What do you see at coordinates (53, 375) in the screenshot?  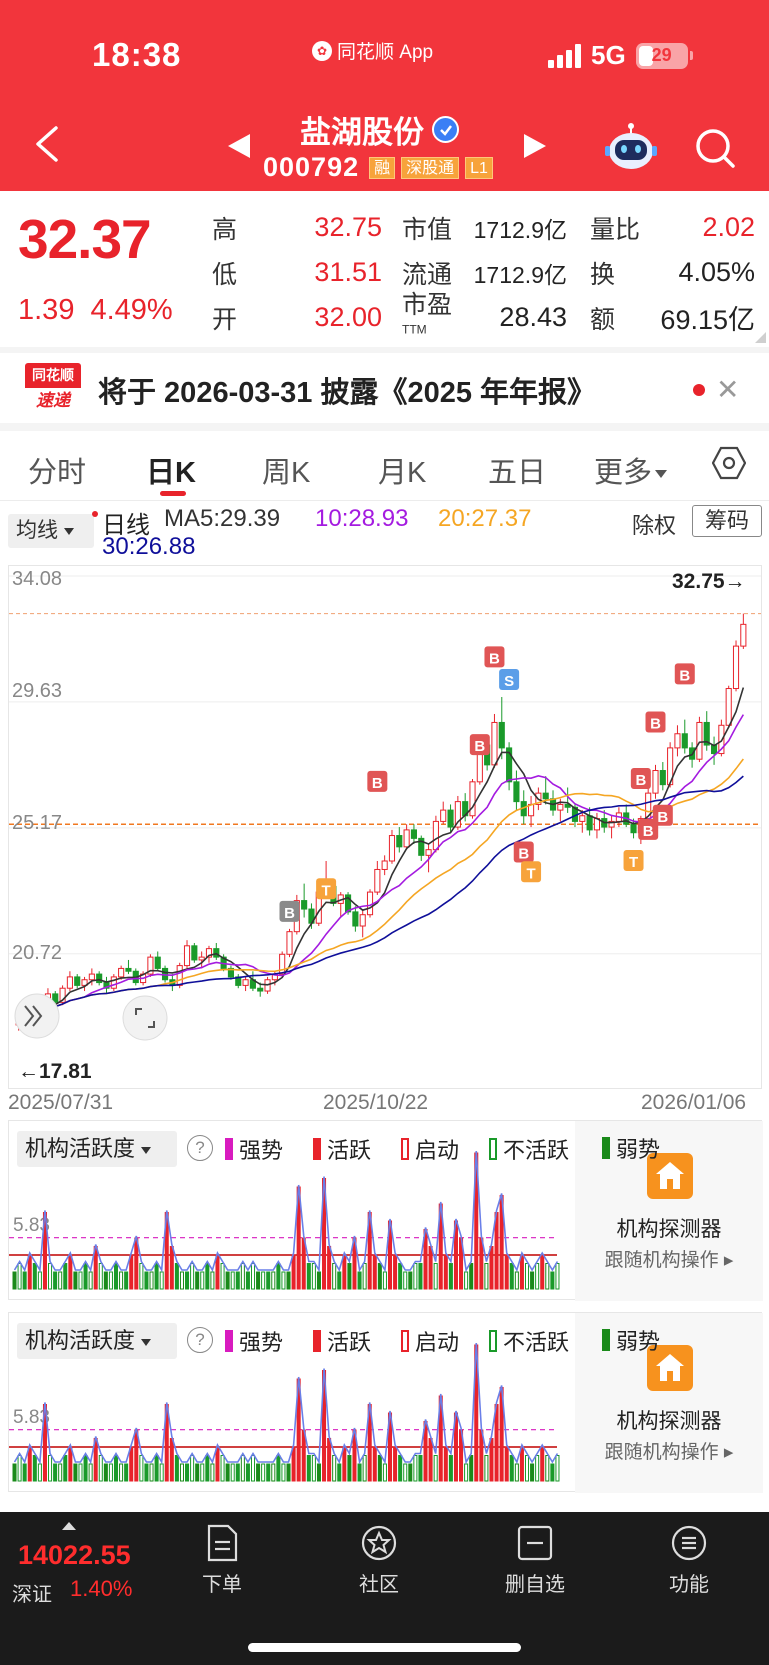 I see `express-logo-top: 同花顺` at bounding box center [53, 375].